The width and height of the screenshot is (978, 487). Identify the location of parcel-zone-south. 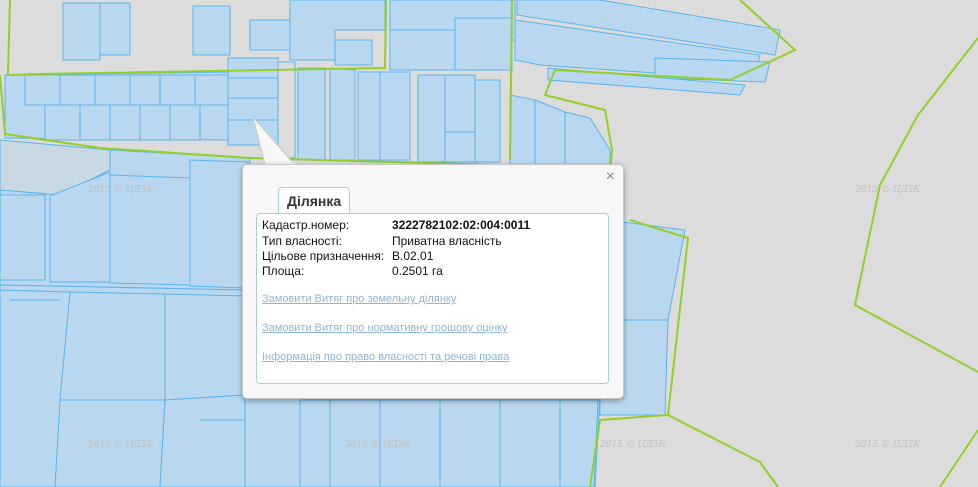
(422, 440).